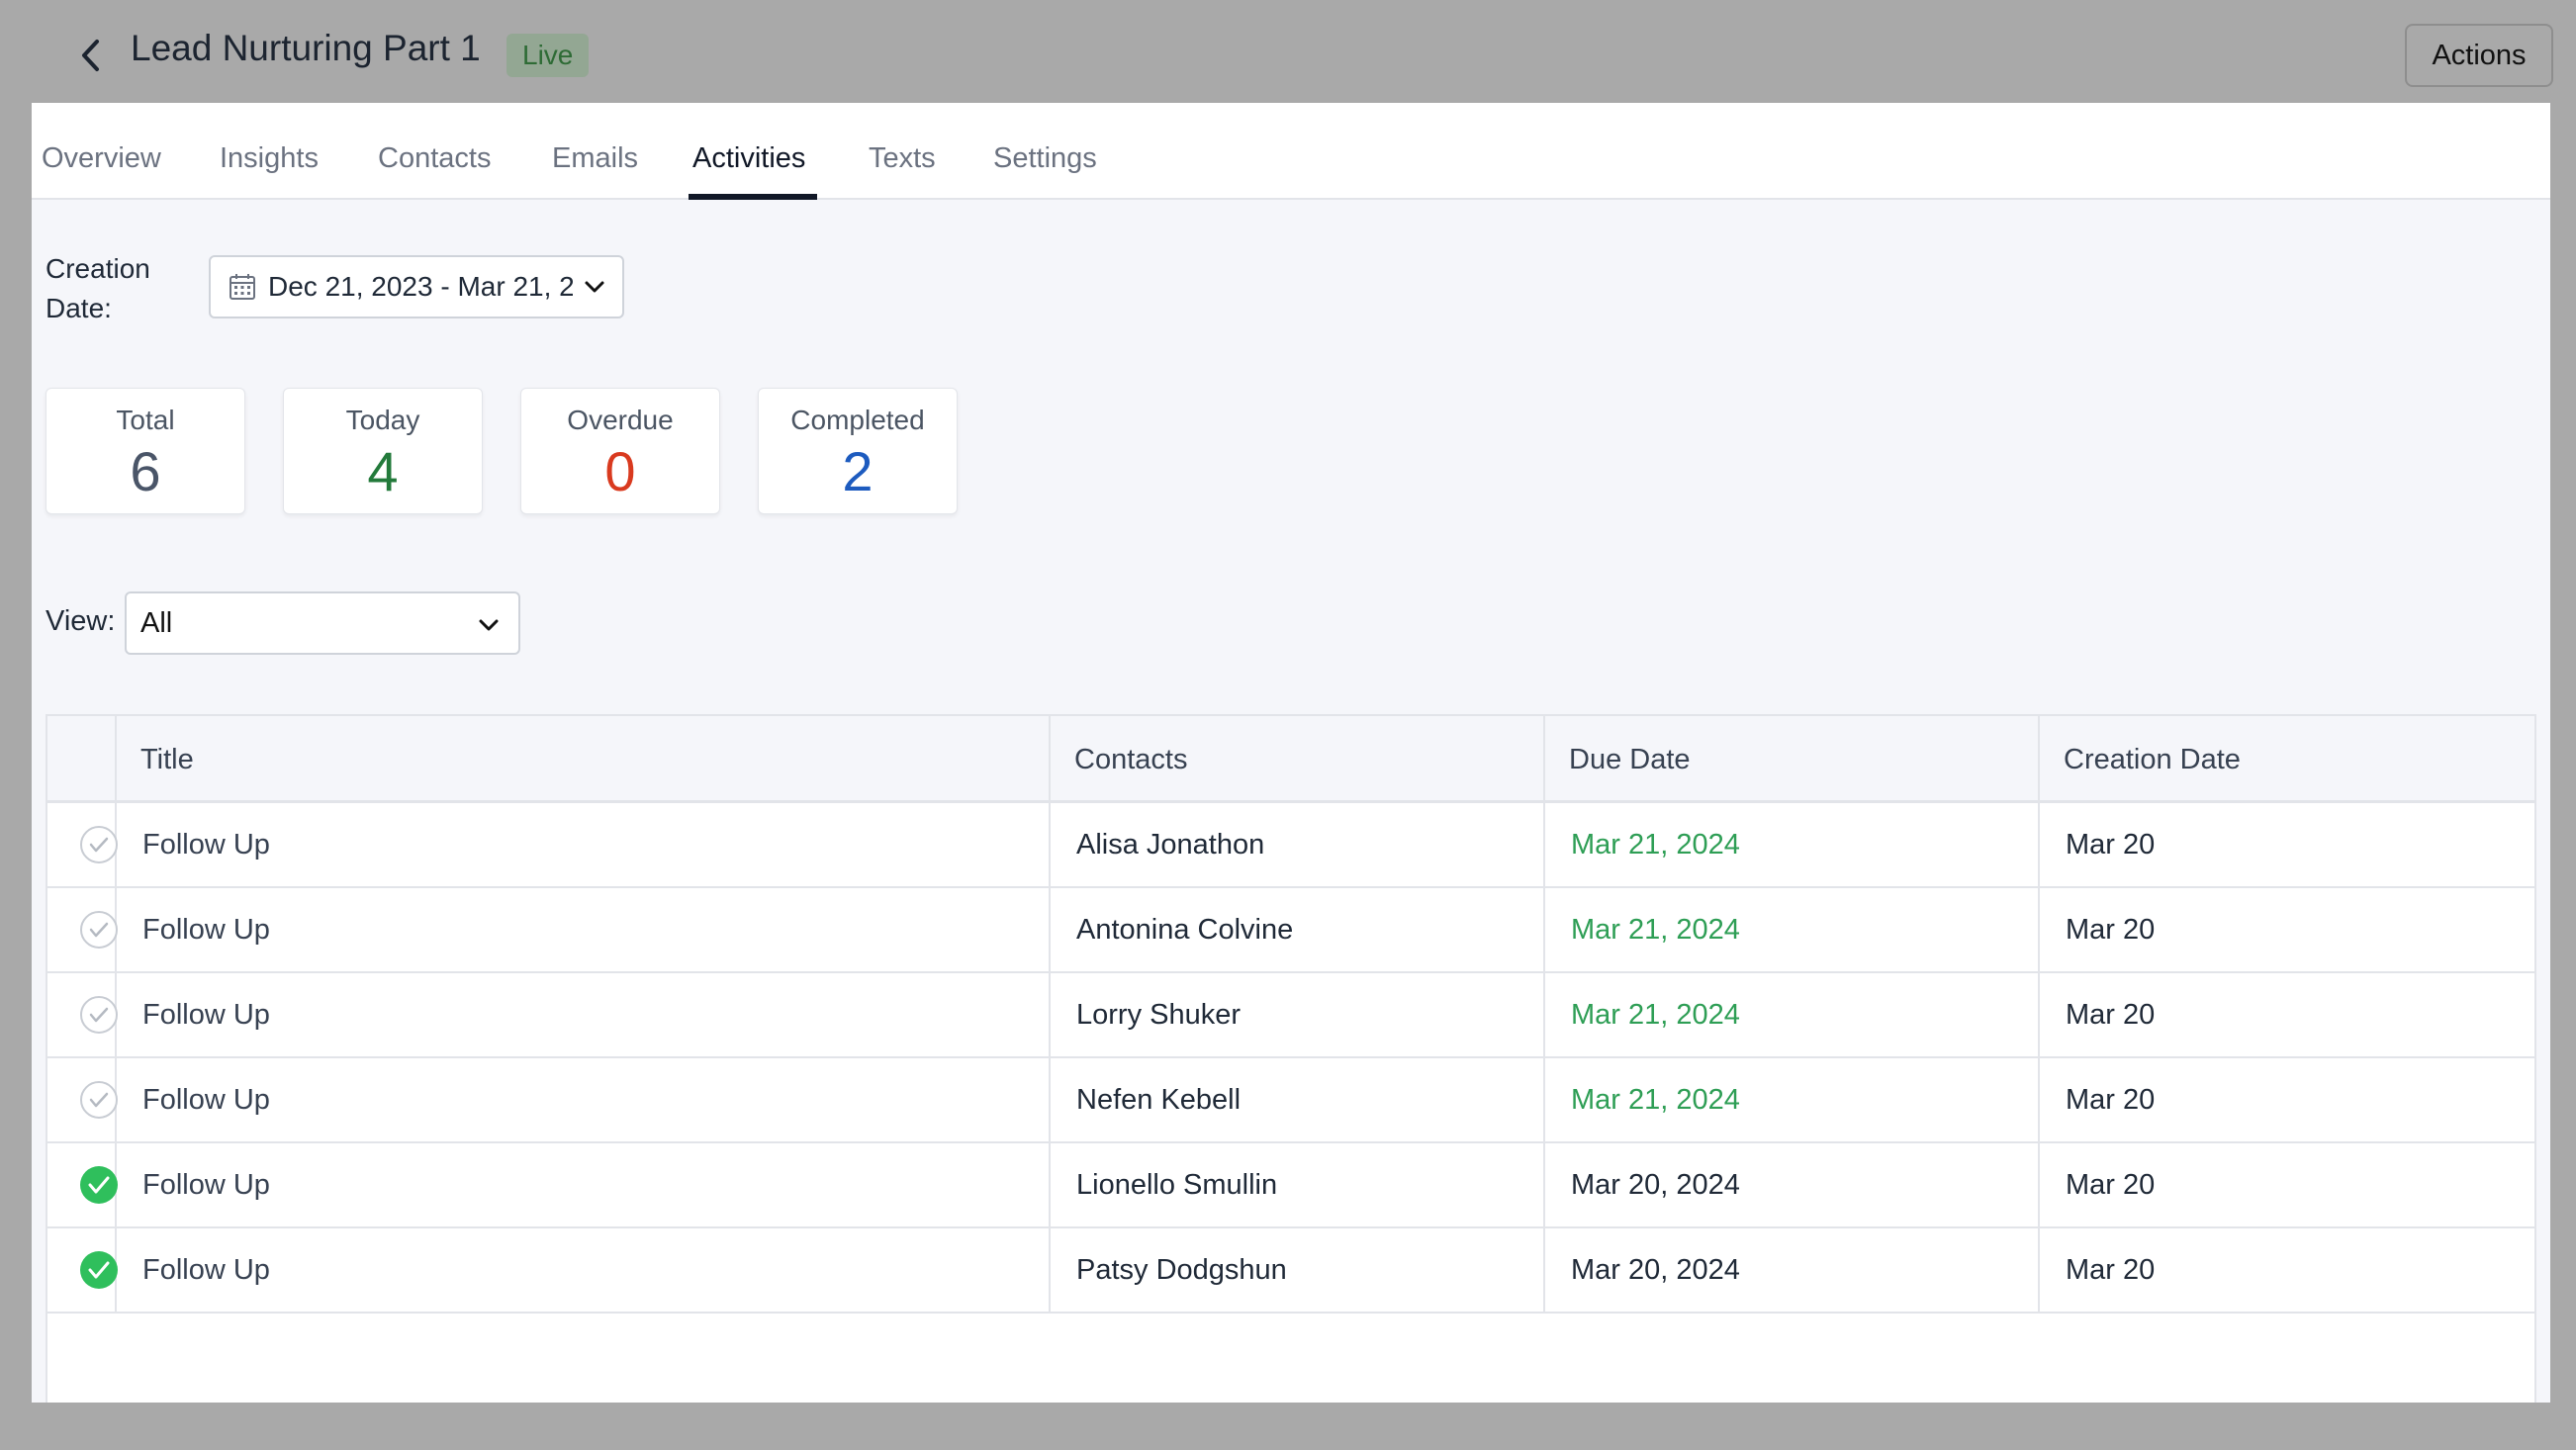 The height and width of the screenshot is (1450, 2576). Describe the element at coordinates (82, 759) in the screenshot. I see `column-header-check` at that location.